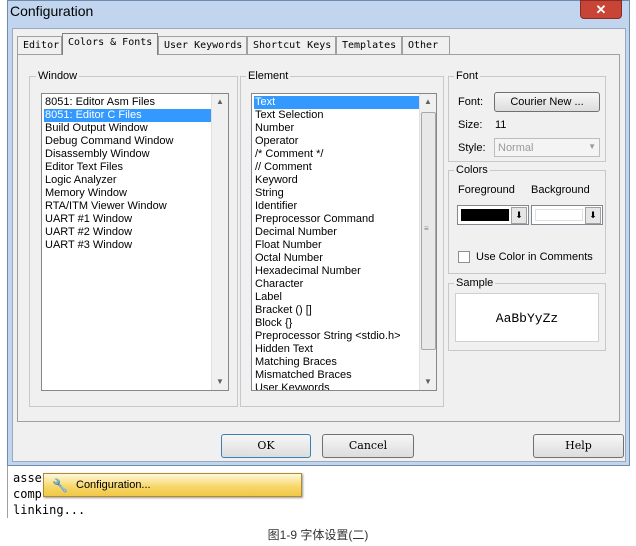  What do you see at coordinates (39, 45) in the screenshot?
I see `tab-editor: Editor` at bounding box center [39, 45].